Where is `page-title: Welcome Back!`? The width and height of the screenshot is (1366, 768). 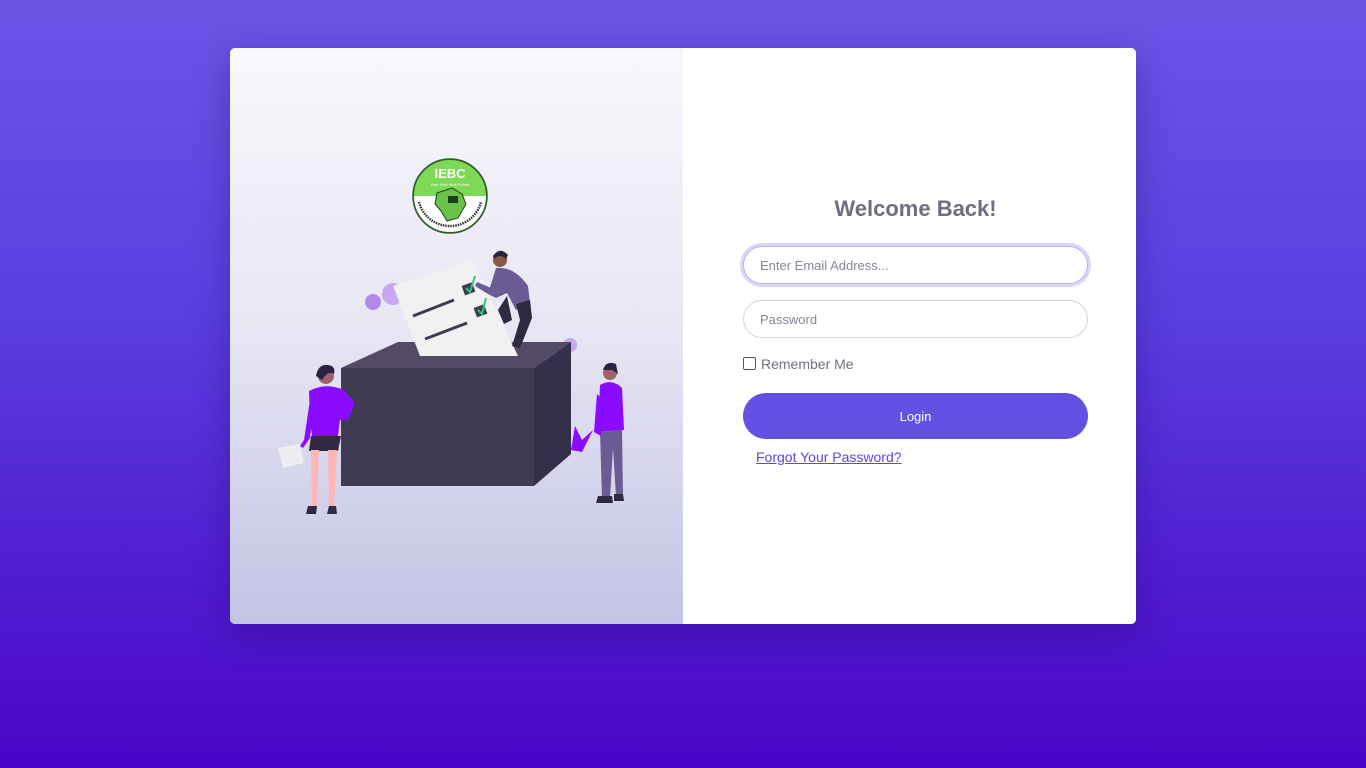 page-title: Welcome Back! is located at coordinates (915, 208).